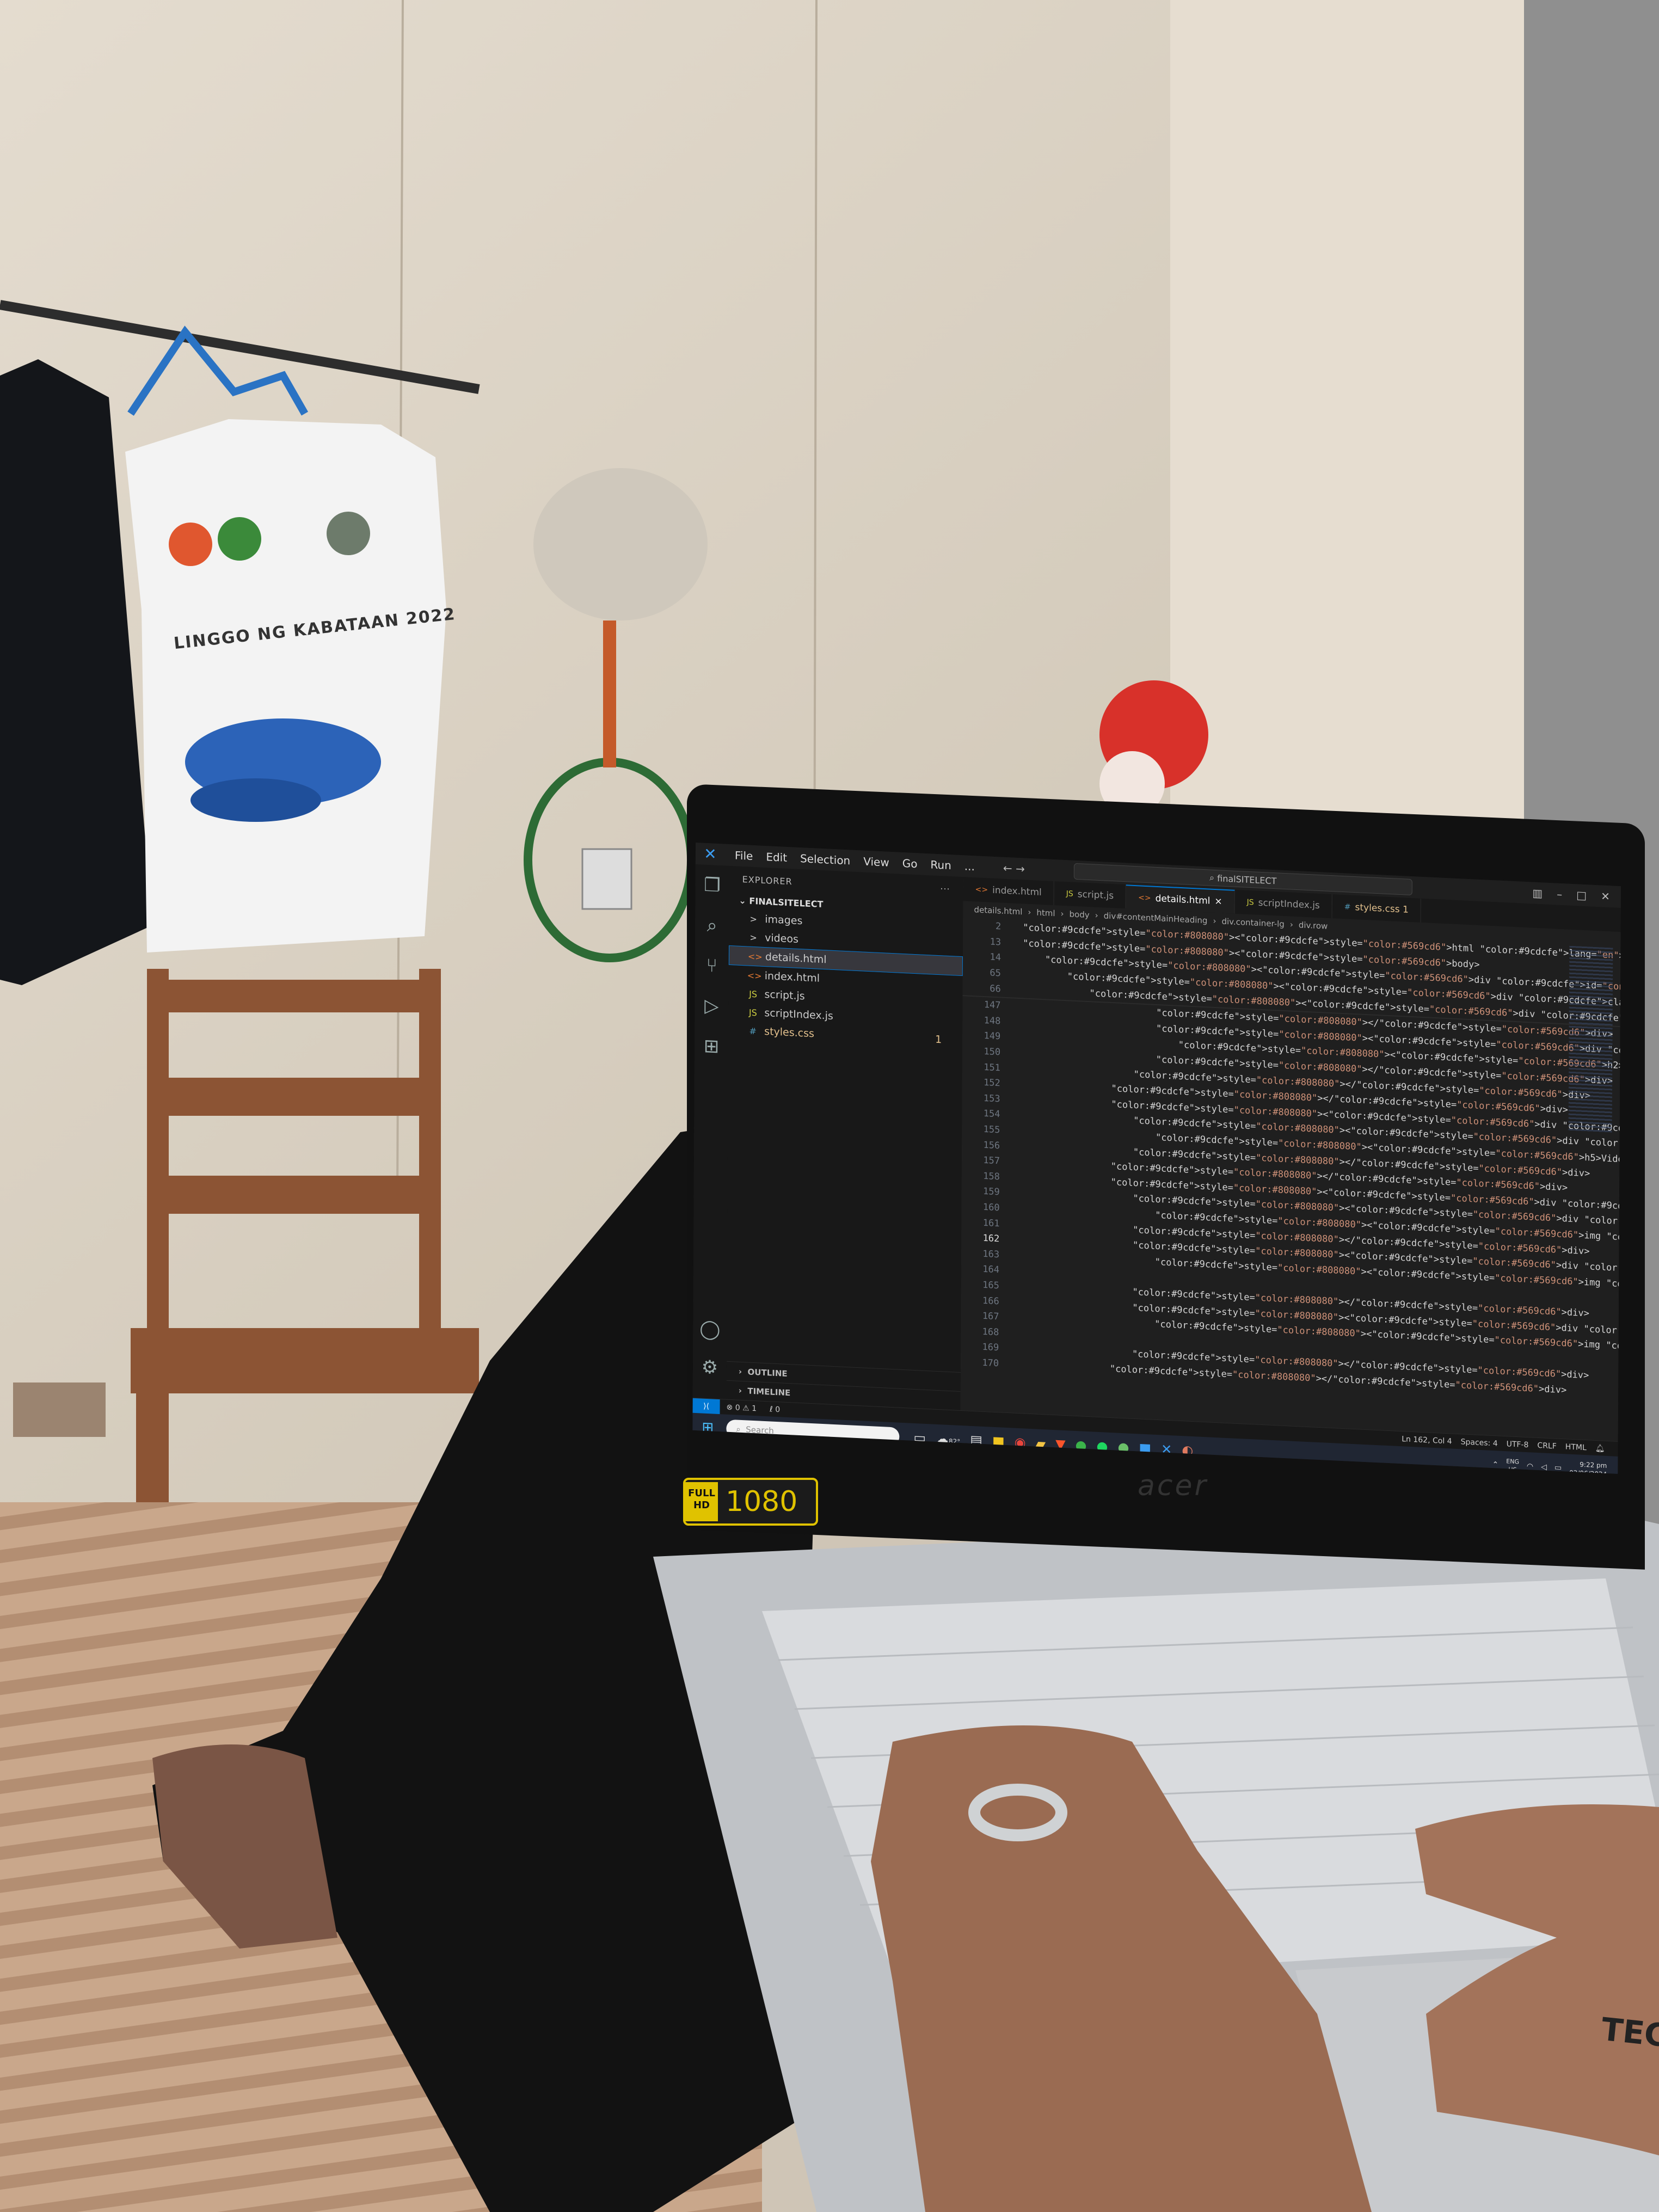 Image resolution: width=1659 pixels, height=2212 pixels. Describe the element at coordinates (1606, 896) in the screenshot. I see `close-icon: ✕` at that location.